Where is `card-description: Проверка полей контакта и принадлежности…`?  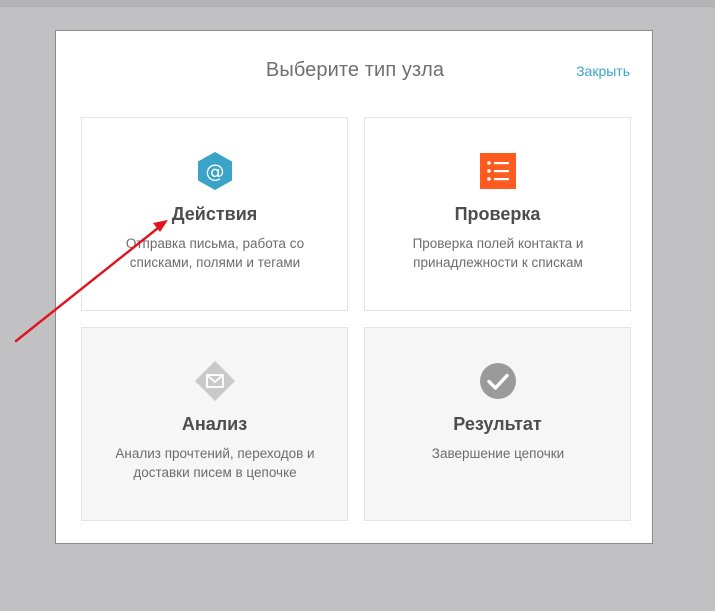 card-description: Проверка полей контакта и принадлежности… is located at coordinates (498, 253).